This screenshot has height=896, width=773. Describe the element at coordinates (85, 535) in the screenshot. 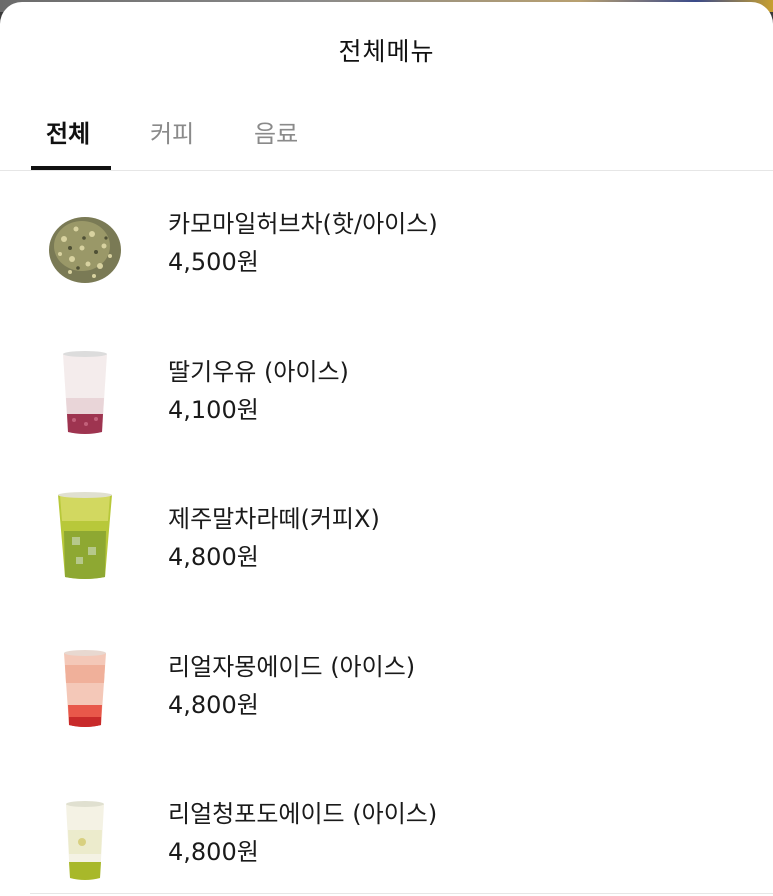

I see `matcha-latte-image` at that location.